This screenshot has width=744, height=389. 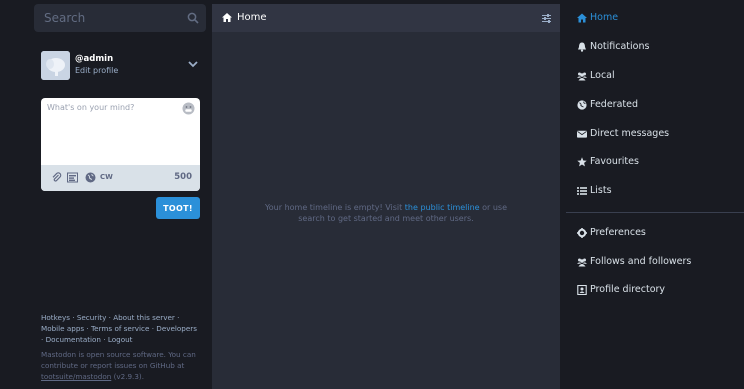 What do you see at coordinates (582, 262) in the screenshot?
I see `users-icon` at bounding box center [582, 262].